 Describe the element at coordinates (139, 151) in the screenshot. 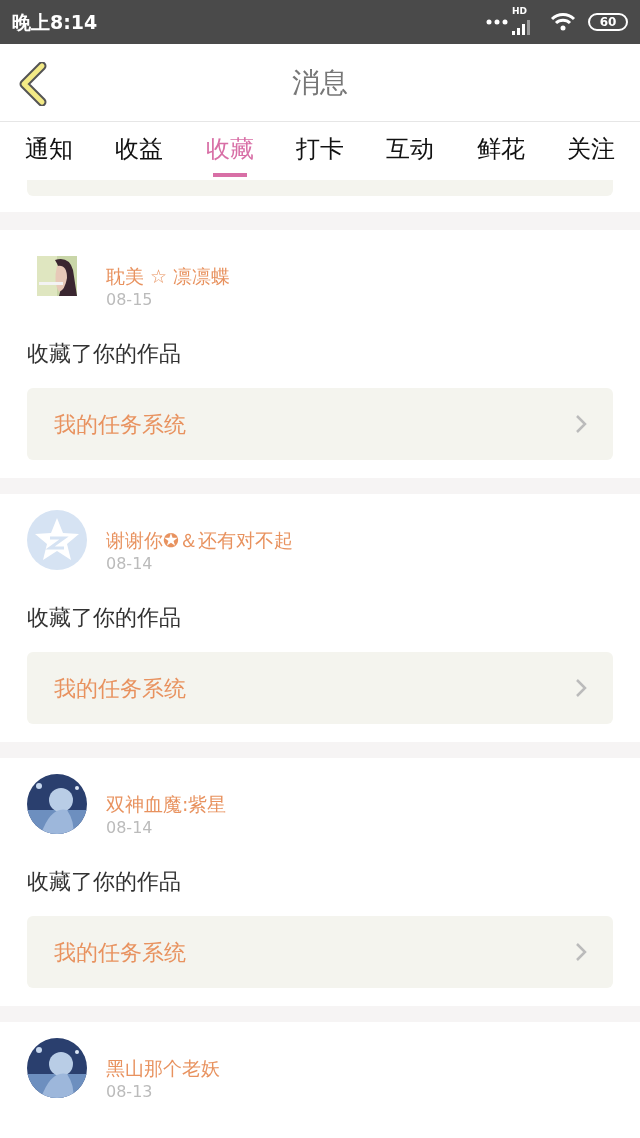

I see `tab: 收益` at that location.